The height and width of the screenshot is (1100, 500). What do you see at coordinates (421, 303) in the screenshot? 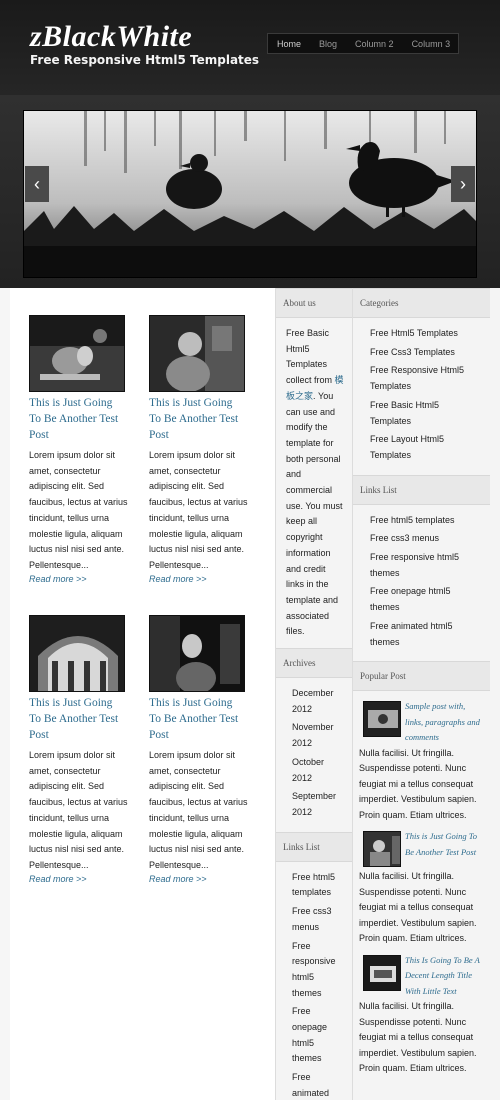
I see `widget-title-categories: Categories` at bounding box center [421, 303].